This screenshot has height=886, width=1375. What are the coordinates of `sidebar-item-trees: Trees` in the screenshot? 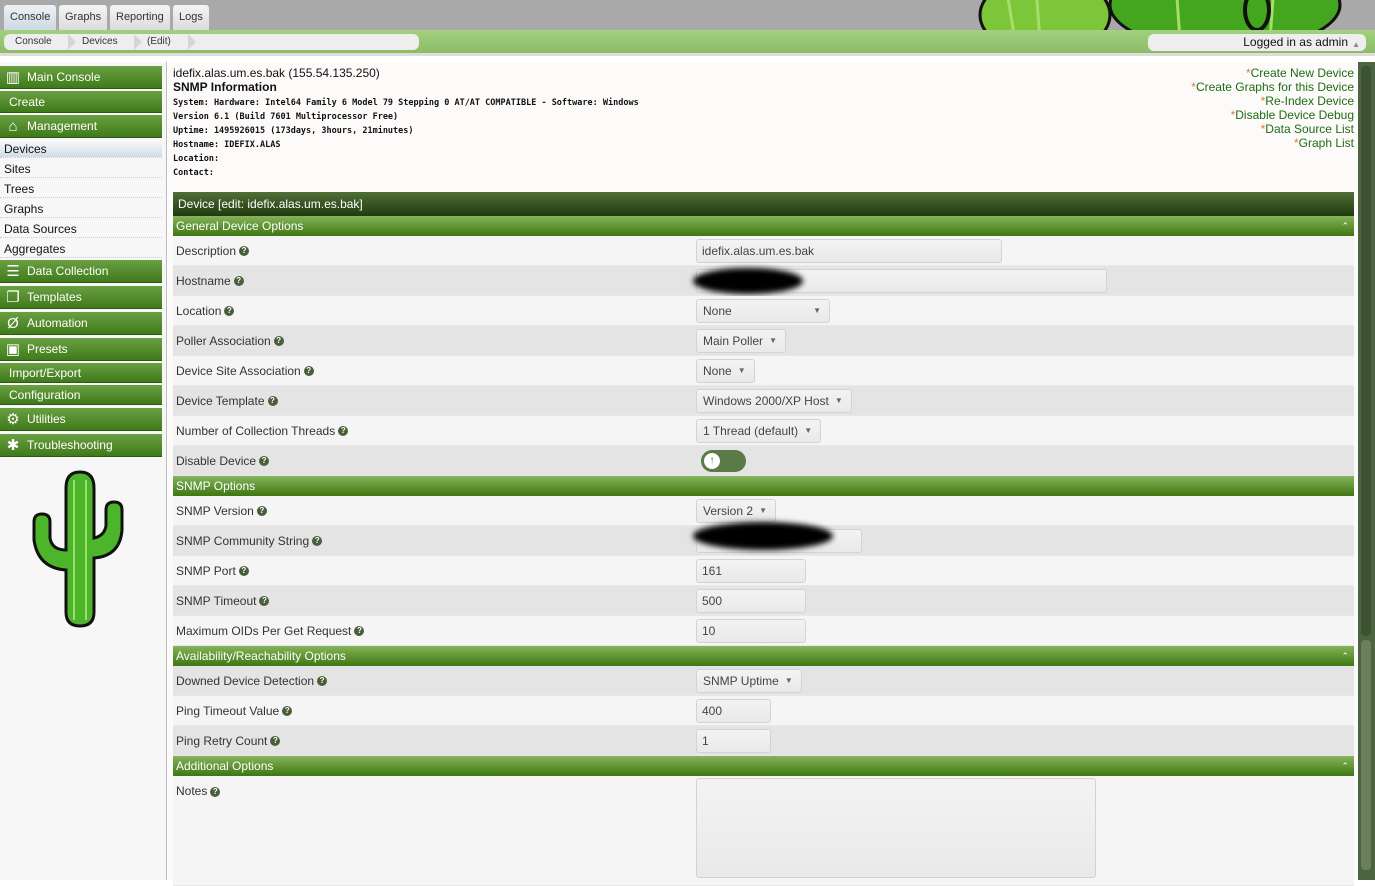 It's located at (81, 189).